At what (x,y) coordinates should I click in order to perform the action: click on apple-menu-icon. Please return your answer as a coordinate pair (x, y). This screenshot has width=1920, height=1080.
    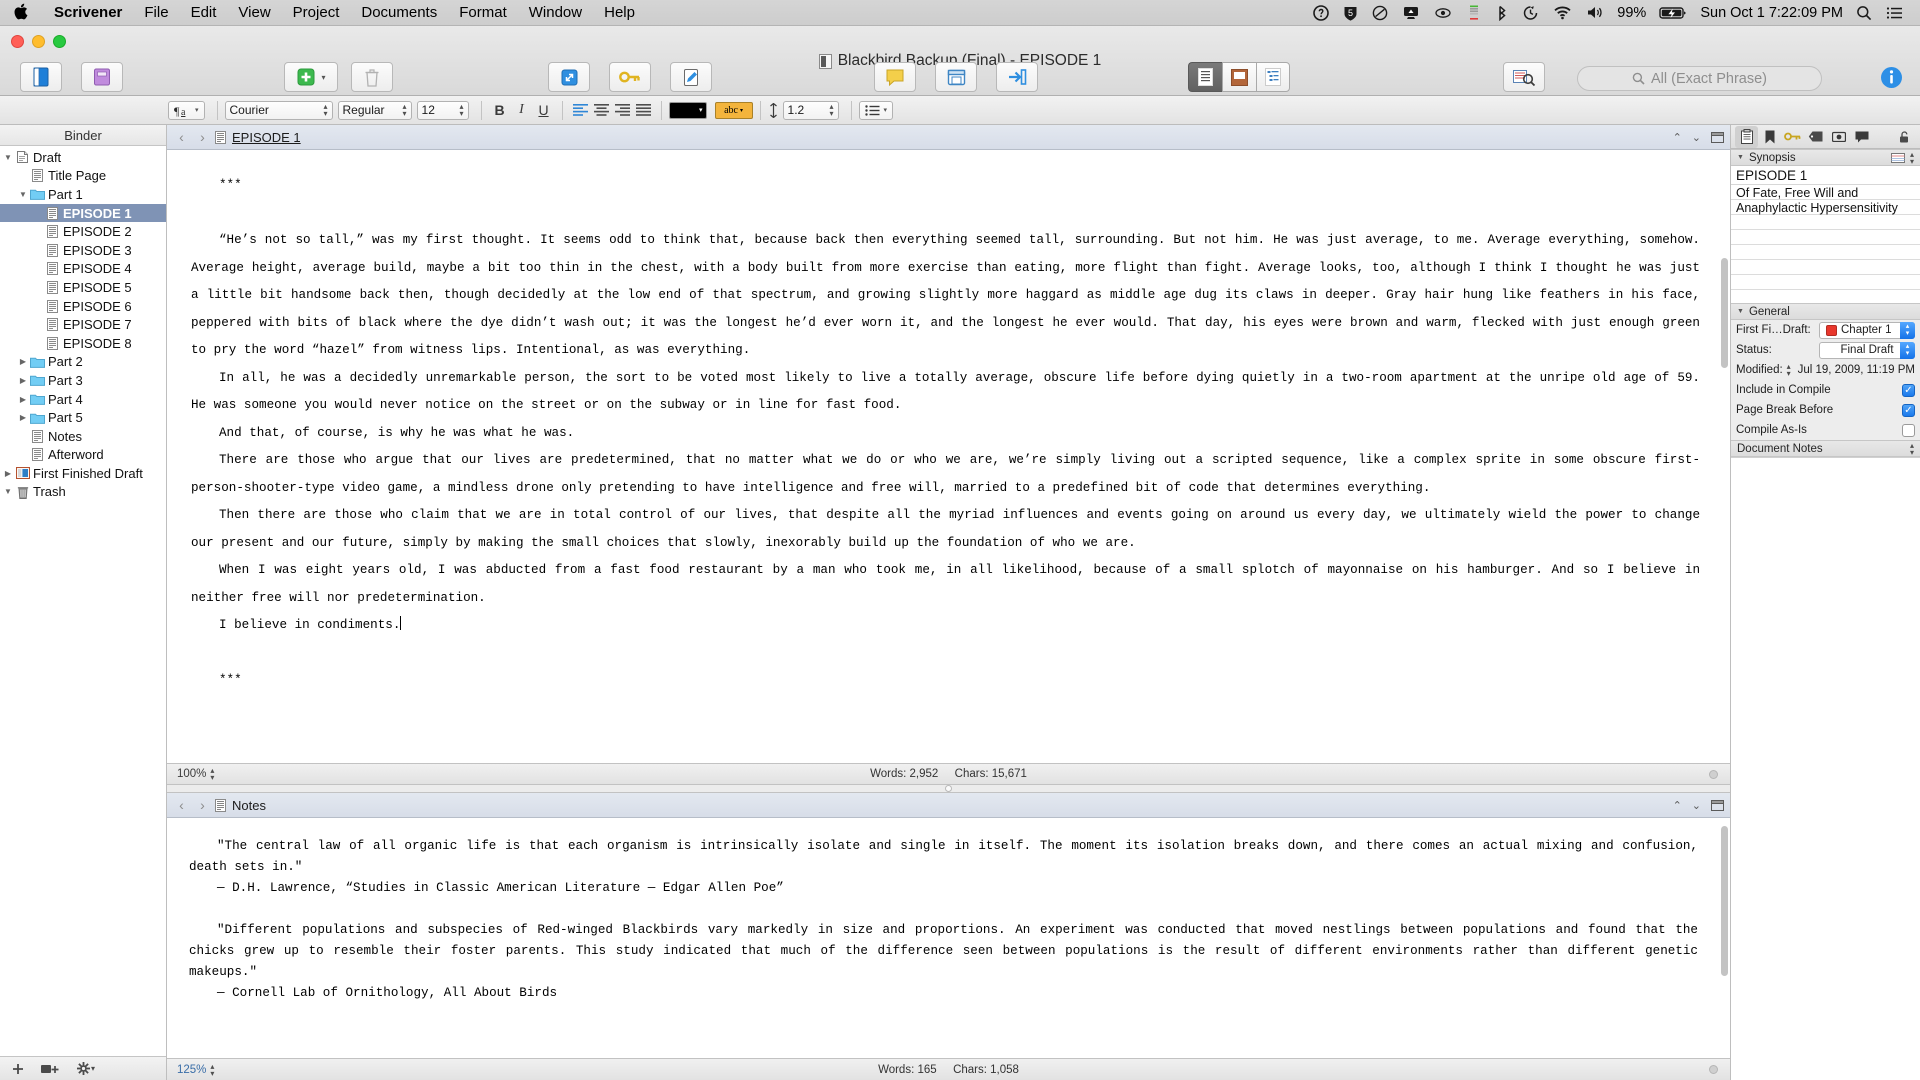
    Looking at the image, I should click on (21, 11).